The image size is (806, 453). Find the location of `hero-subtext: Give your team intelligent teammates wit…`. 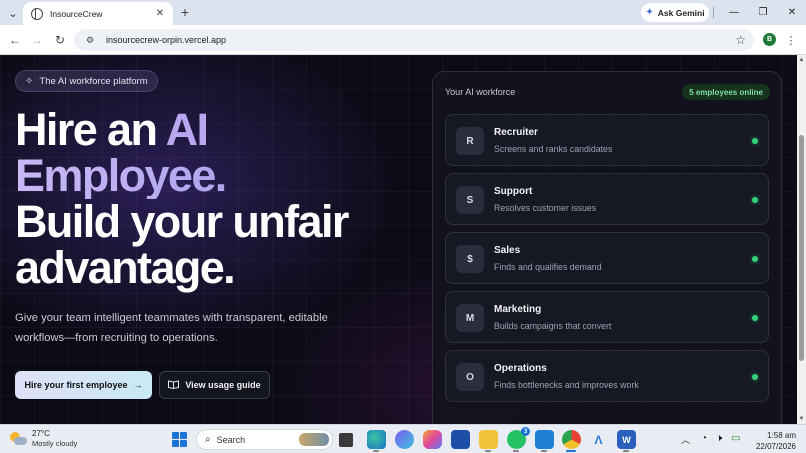

hero-subtext: Give your team intelligent teammates wit… is located at coordinates (171, 328).